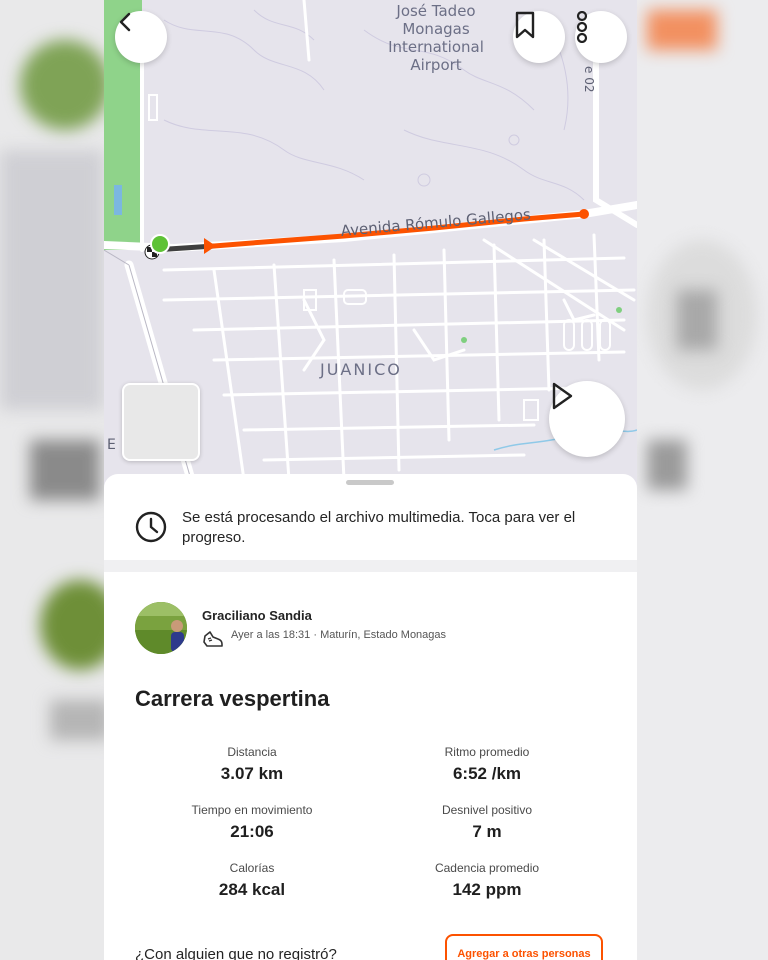  I want to click on stat-value: 7 m, so click(487, 831).